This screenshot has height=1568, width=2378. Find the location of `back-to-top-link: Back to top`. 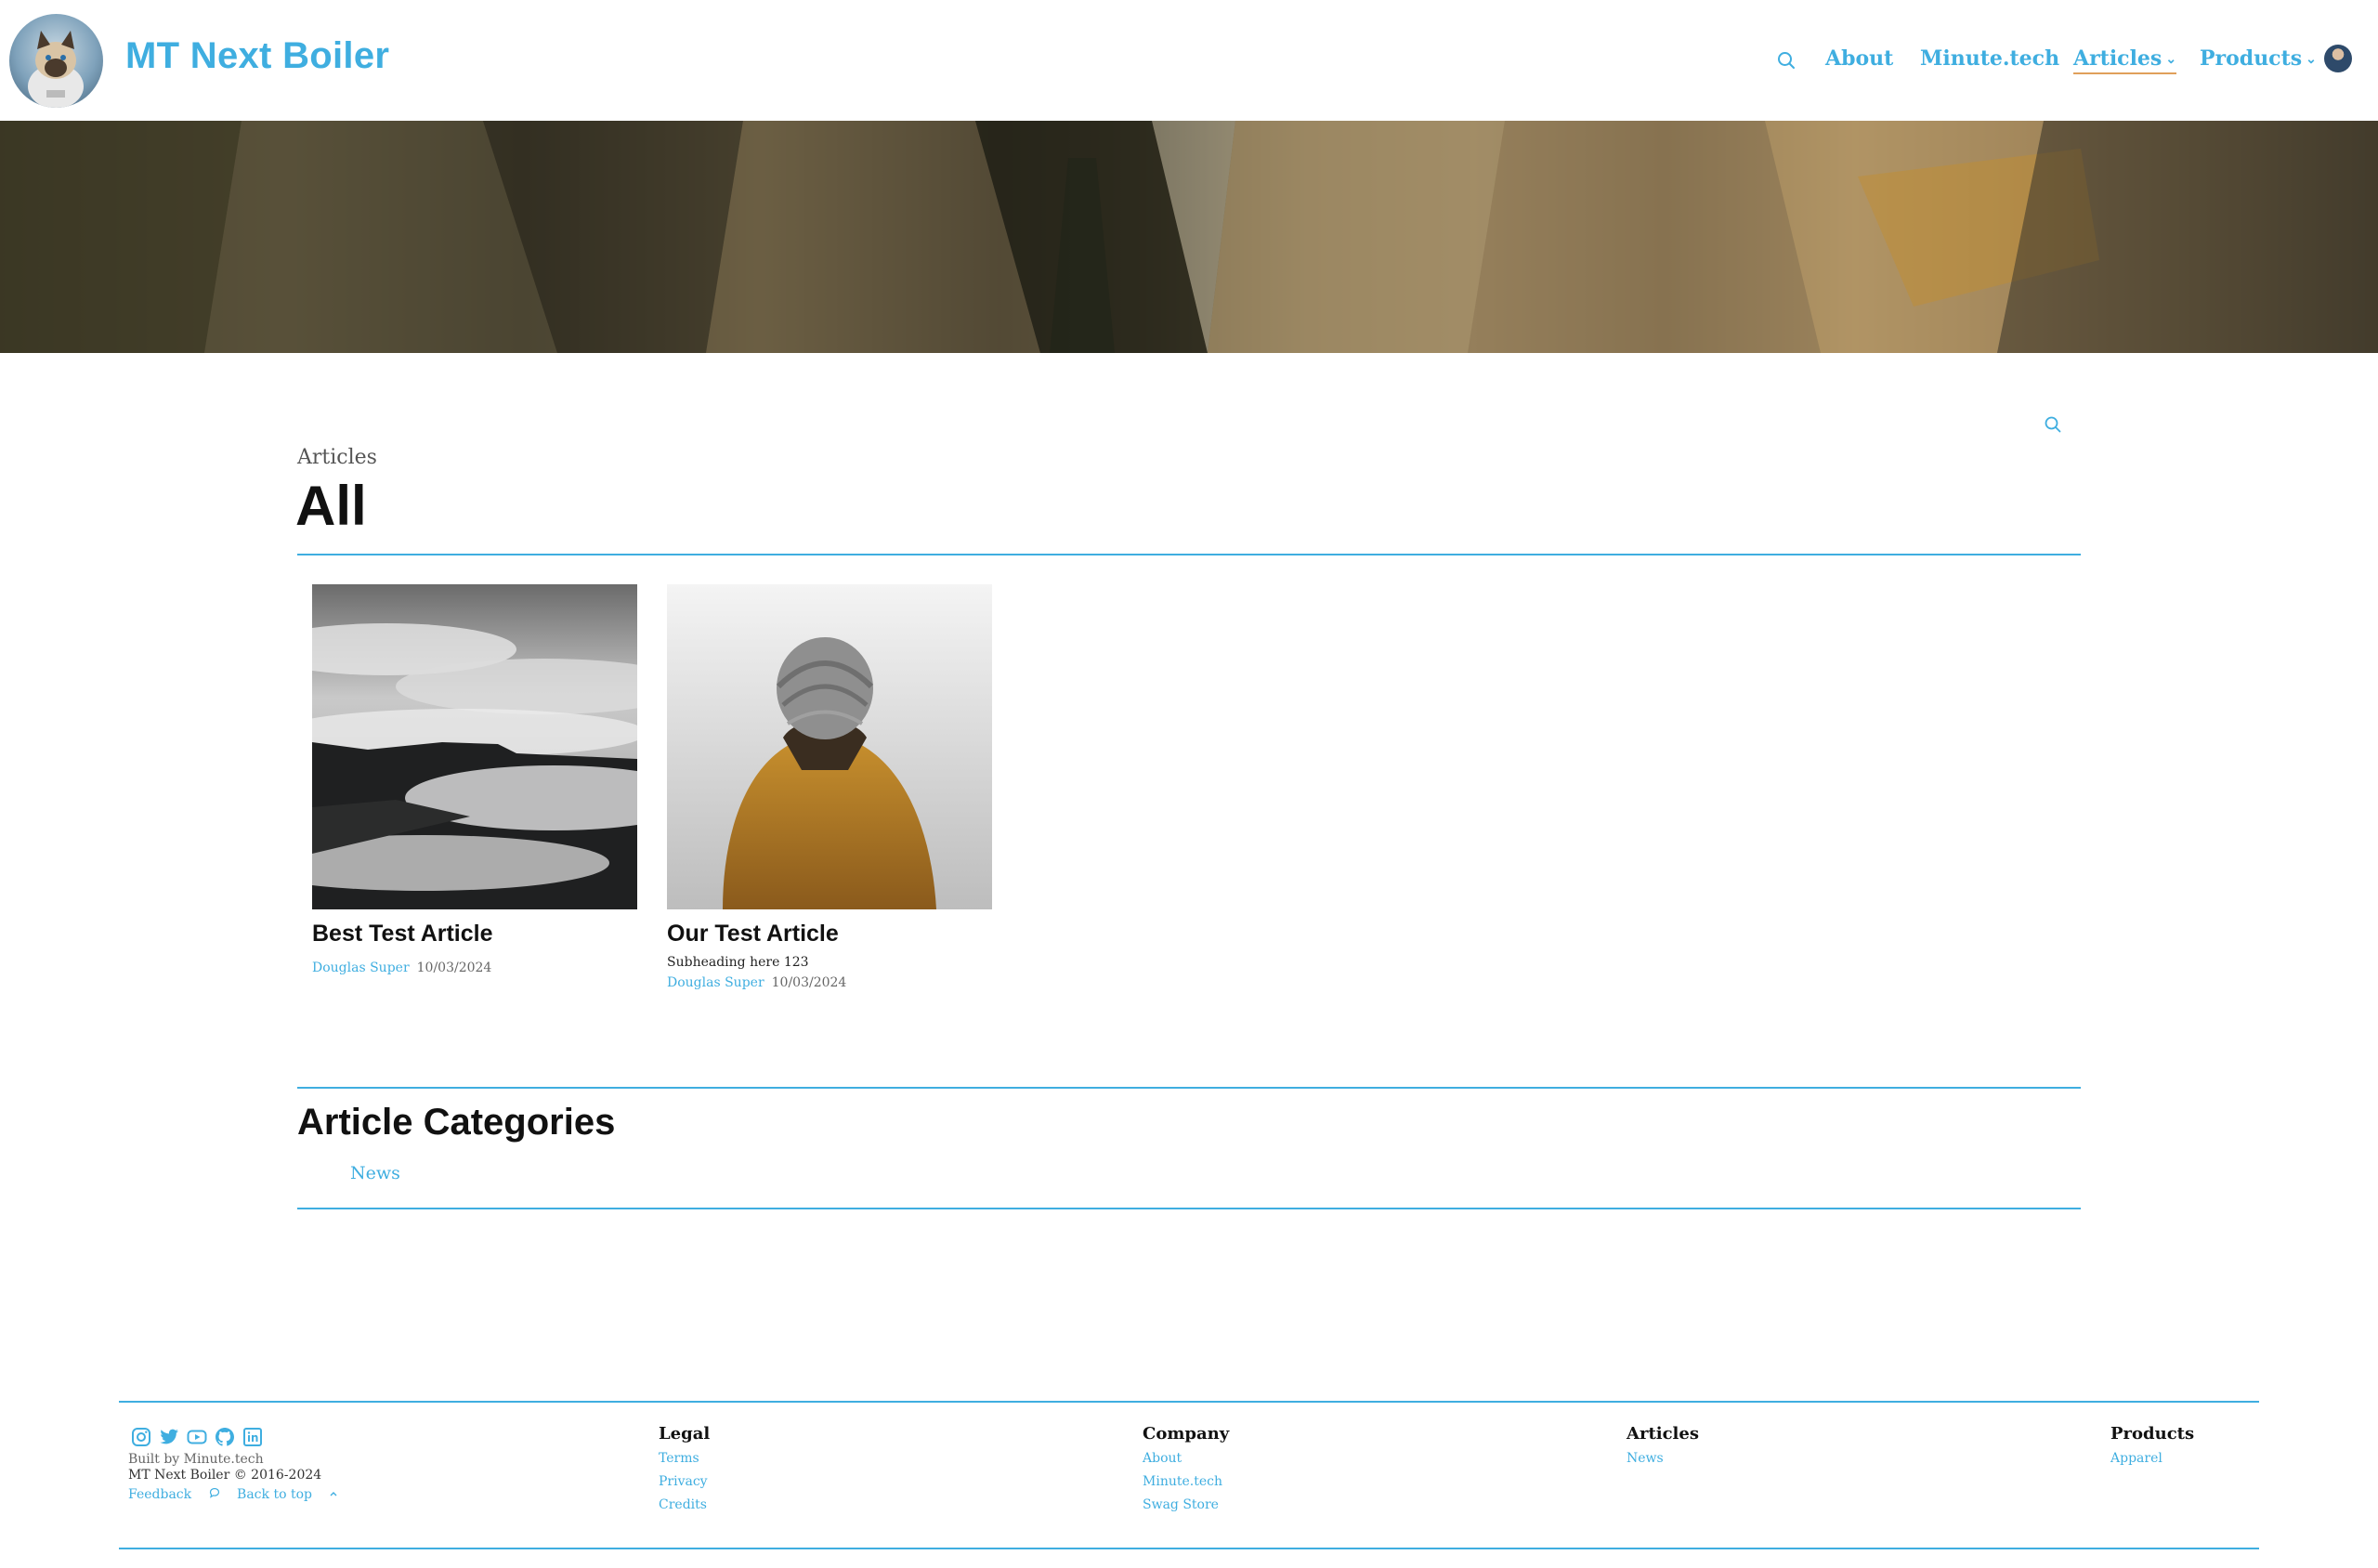

back-to-top-link: Back to top is located at coordinates (287, 1494).